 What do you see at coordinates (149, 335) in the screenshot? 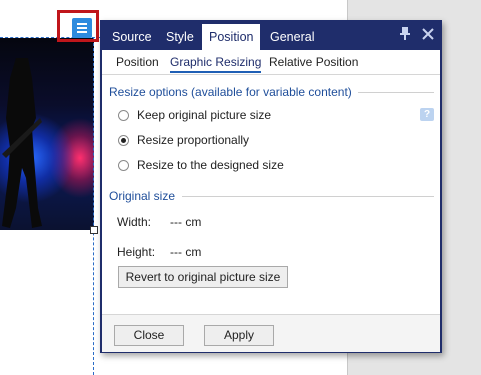
I see `close-button: Close` at bounding box center [149, 335].